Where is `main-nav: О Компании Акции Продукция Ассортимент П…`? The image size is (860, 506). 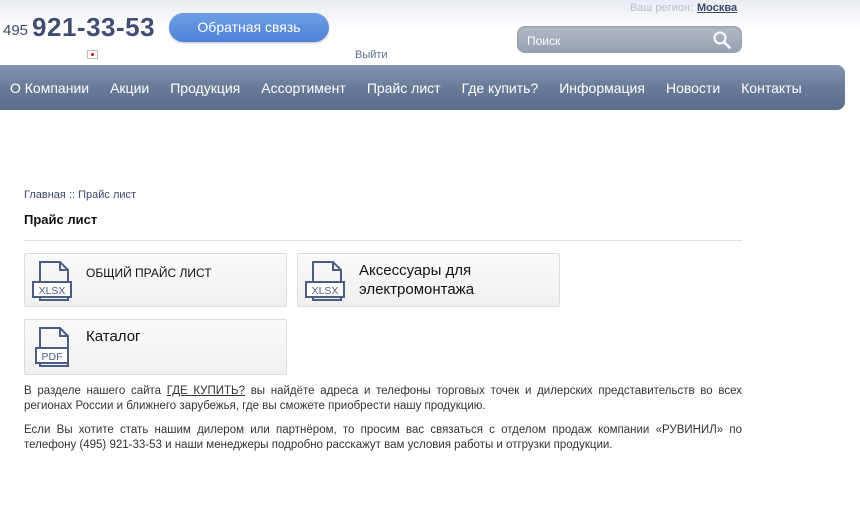
main-nav: О Компании Акции Продукция Ассортимент П… is located at coordinates (422, 87).